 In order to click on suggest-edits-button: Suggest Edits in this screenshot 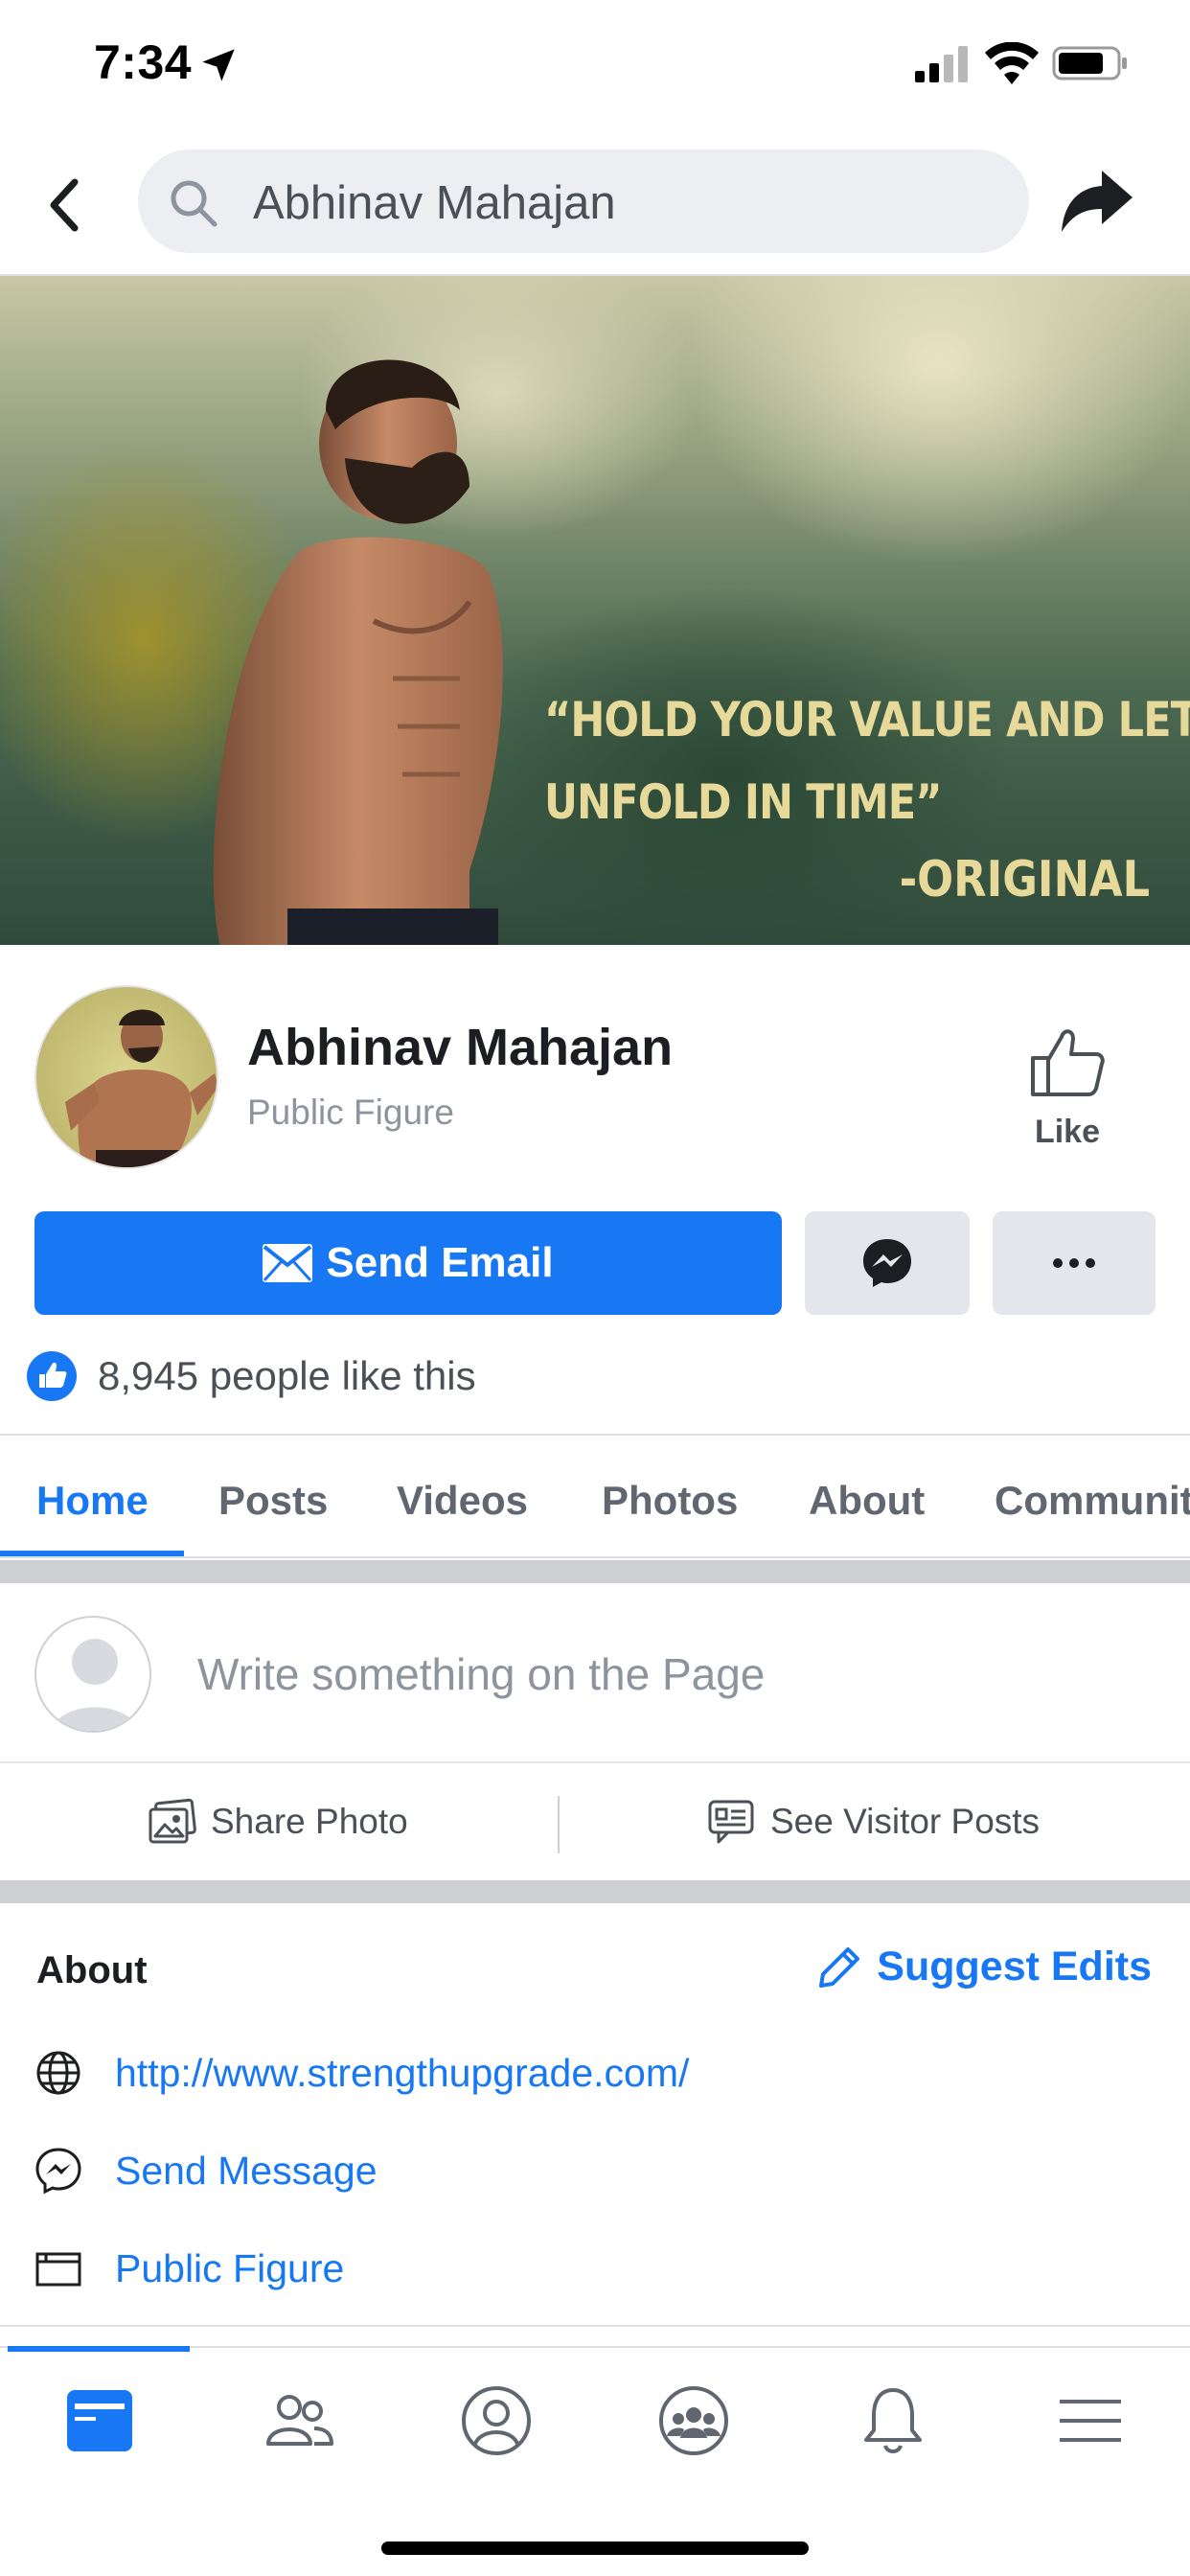, I will do `click(984, 1967)`.